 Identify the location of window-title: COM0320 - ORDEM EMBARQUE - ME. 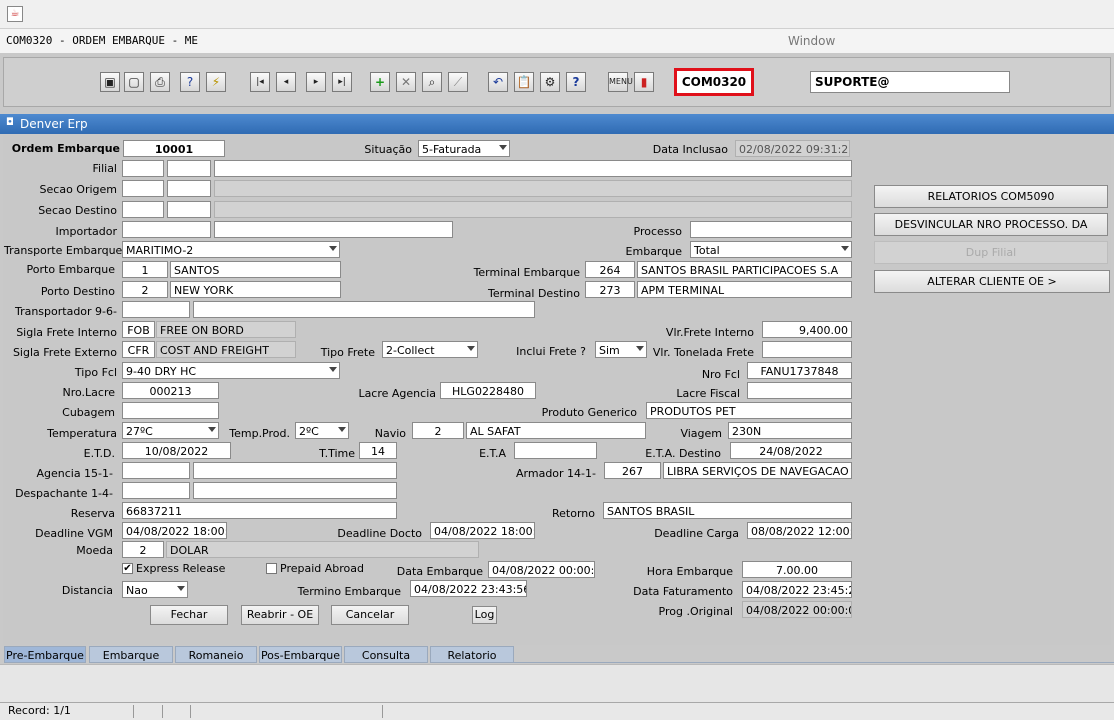
(102, 40).